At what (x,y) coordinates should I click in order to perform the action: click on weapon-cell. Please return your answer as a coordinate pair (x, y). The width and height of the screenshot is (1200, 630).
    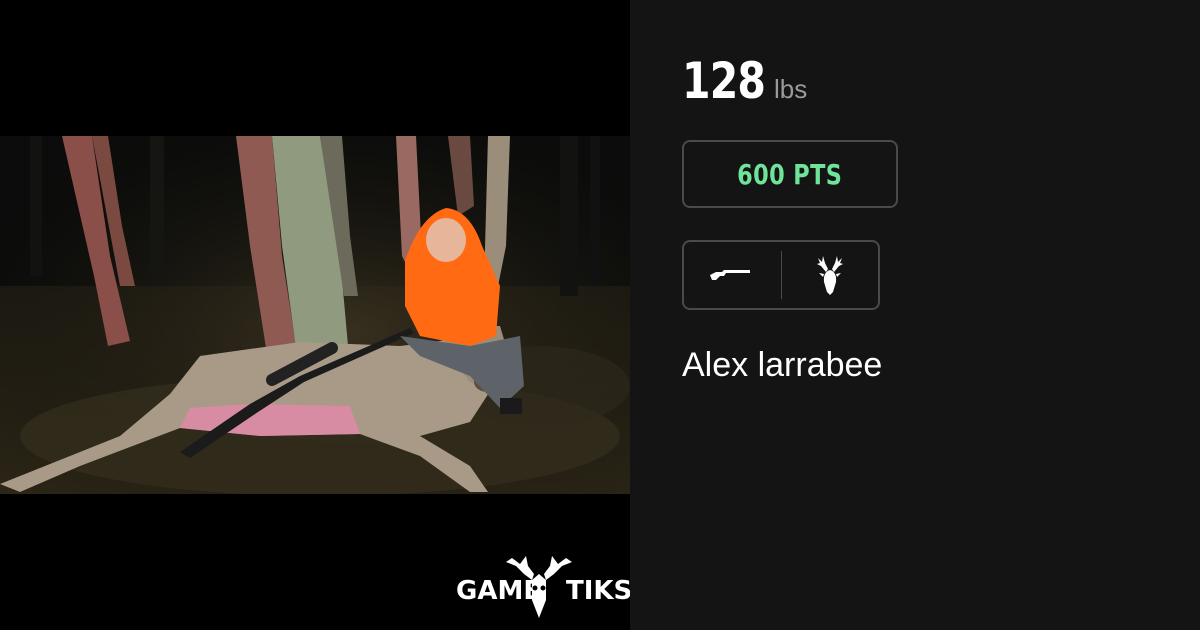
    Looking at the image, I should click on (732, 275).